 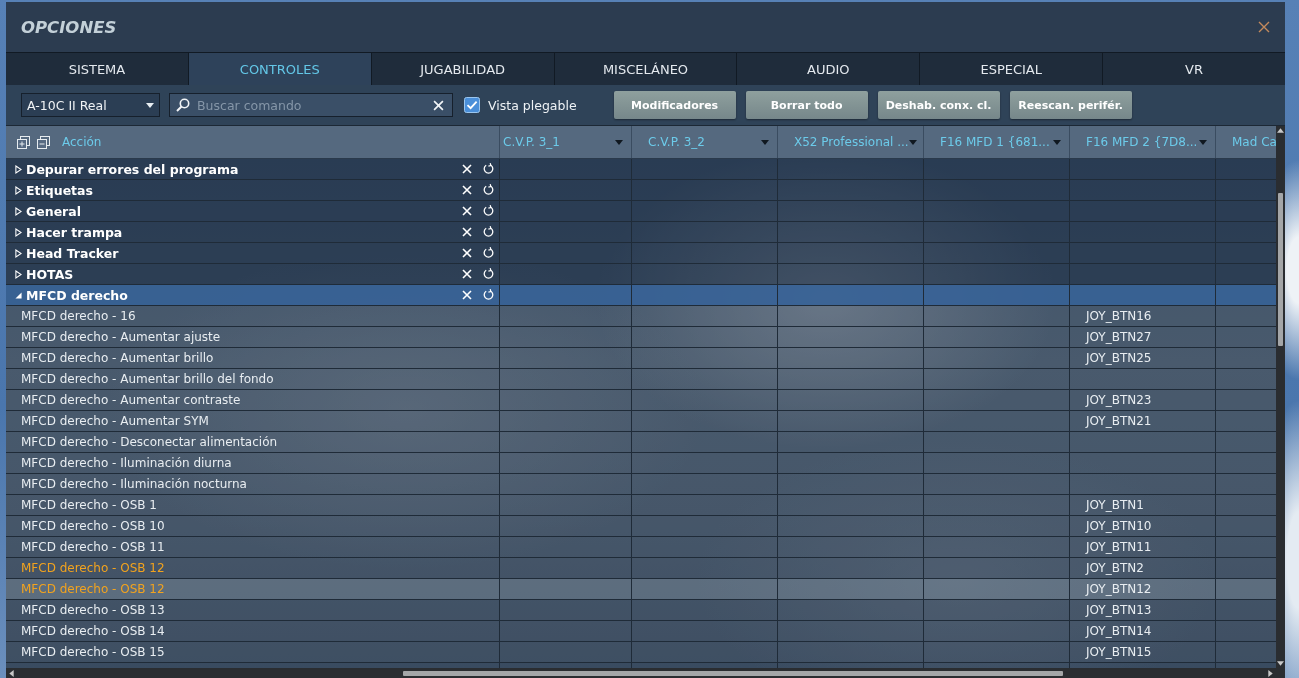 I want to click on action-label: MFCD derecho - Iluminación nocturna, so click(x=134, y=484).